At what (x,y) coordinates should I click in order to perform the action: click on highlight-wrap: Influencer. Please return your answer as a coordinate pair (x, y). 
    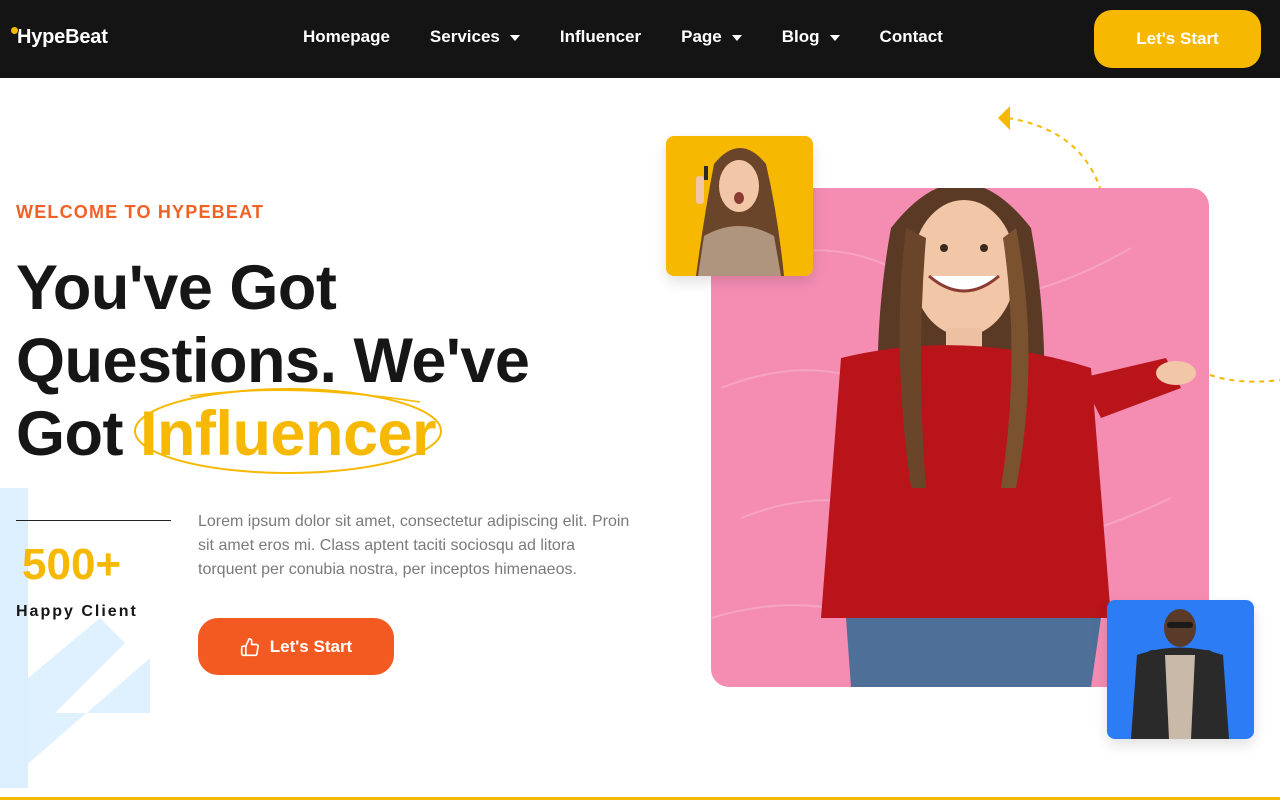
    Looking at the image, I should click on (287, 431).